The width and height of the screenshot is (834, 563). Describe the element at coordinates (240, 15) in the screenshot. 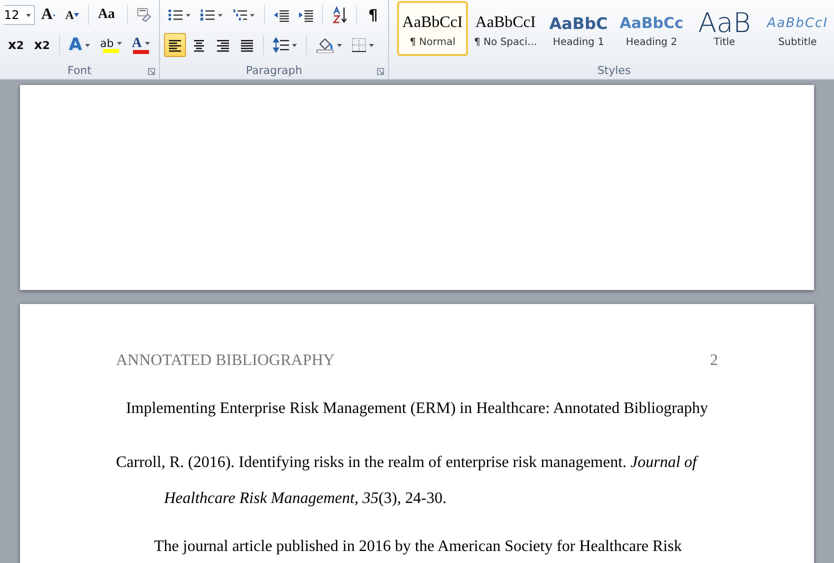

I see `multilevel-list-icon` at that location.